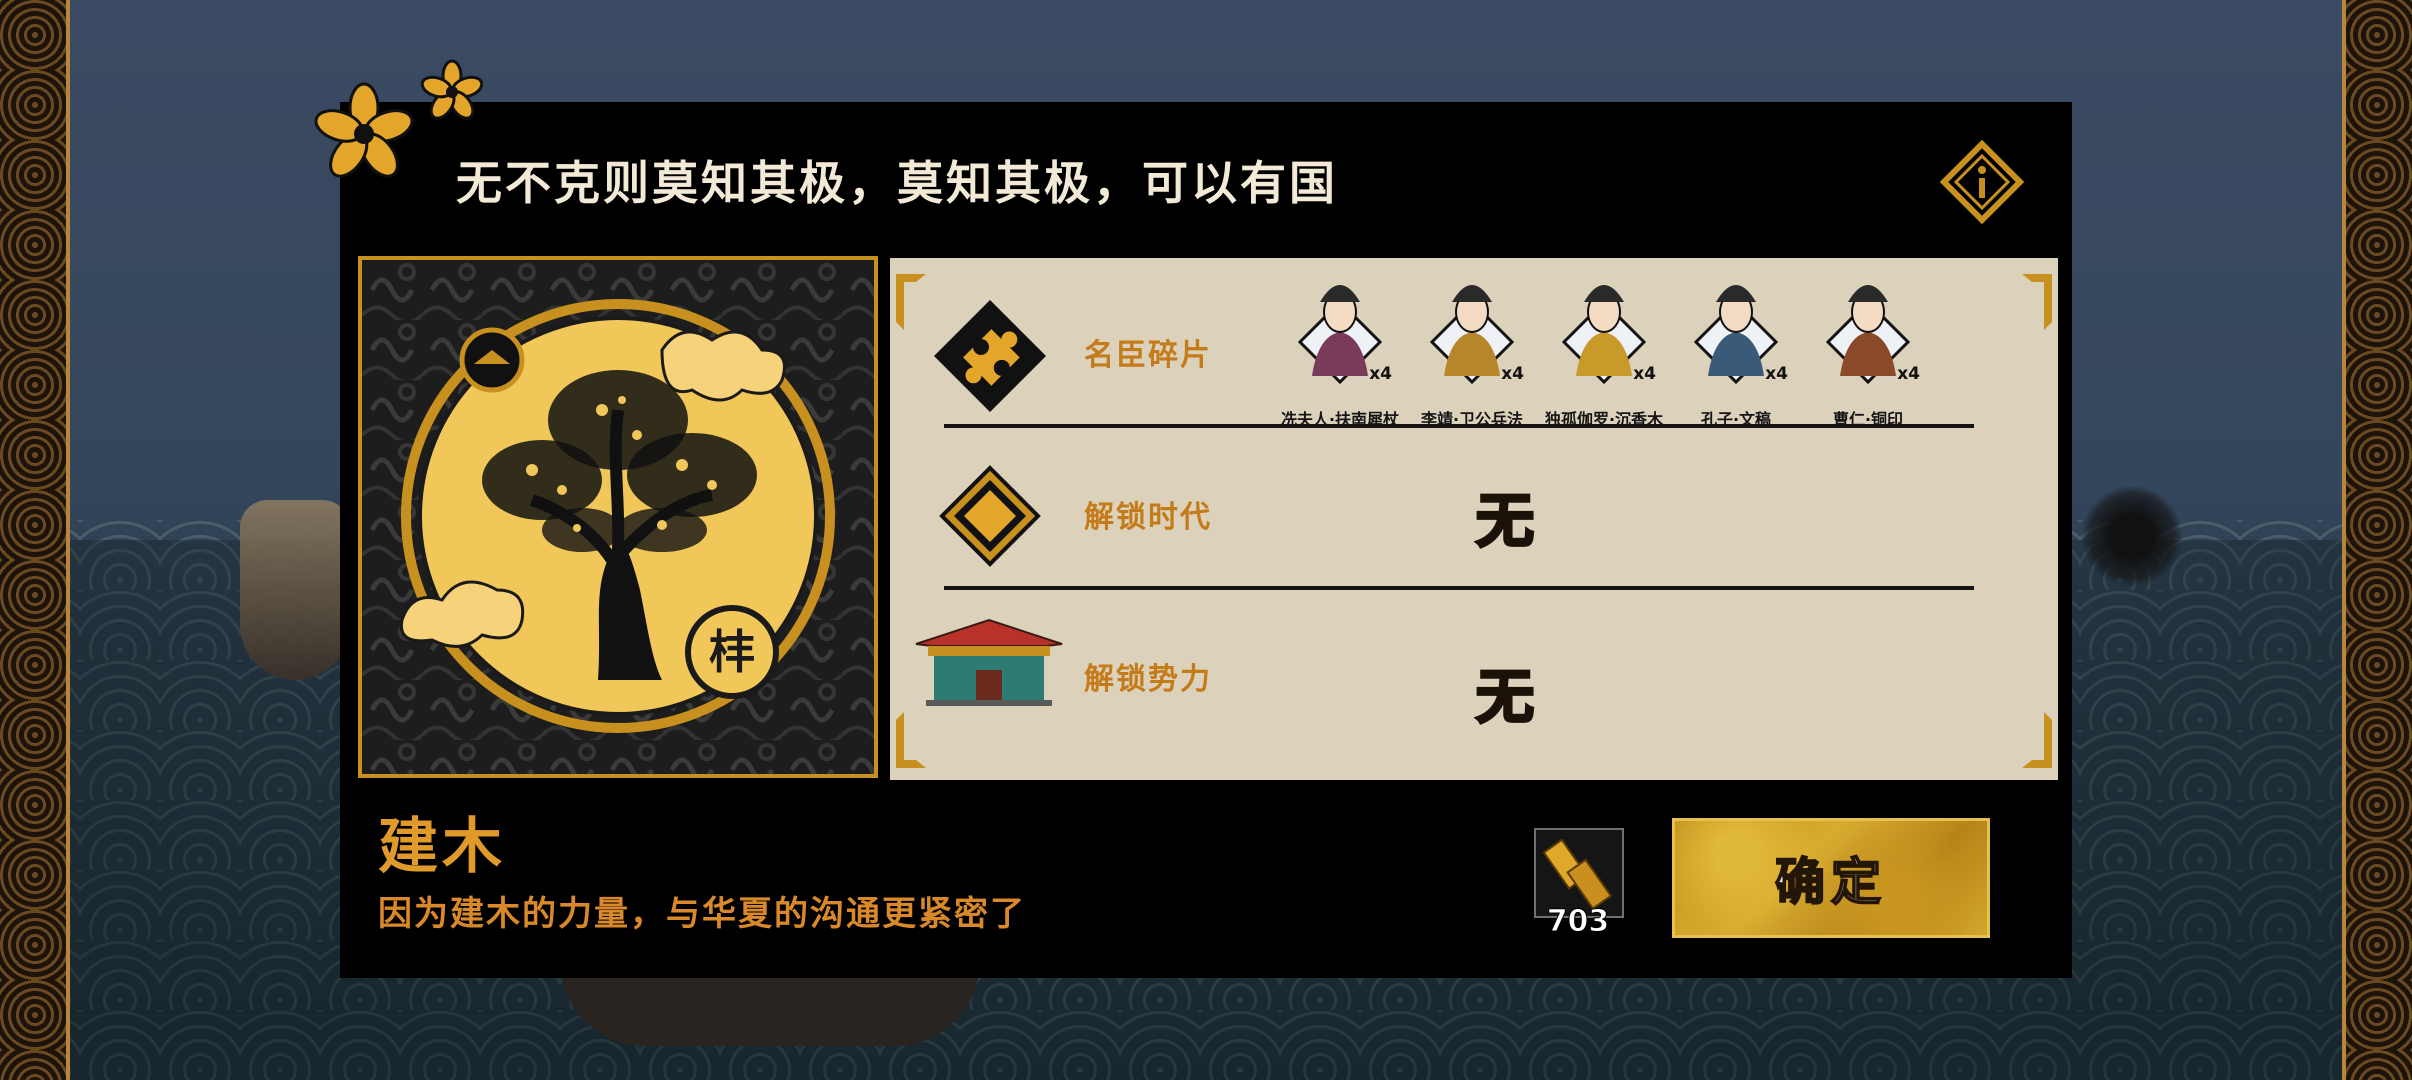 The height and width of the screenshot is (1080, 2412). I want to click on info-icon, so click(1982, 182).